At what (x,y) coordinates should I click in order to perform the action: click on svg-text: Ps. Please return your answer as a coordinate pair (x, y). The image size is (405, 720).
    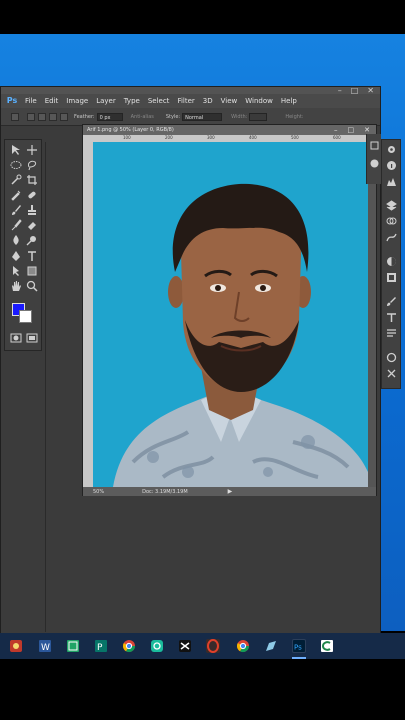
    Looking at the image, I should click on (298, 648).